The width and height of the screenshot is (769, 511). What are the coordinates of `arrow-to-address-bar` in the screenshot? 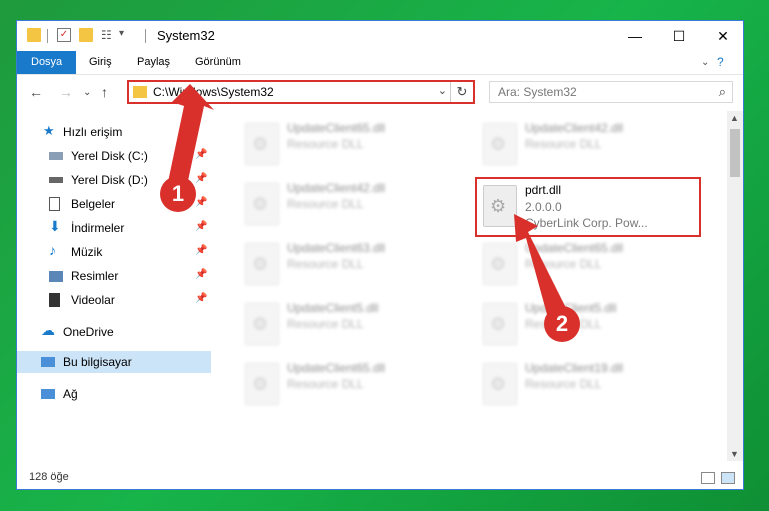 It's located at (191, 137).